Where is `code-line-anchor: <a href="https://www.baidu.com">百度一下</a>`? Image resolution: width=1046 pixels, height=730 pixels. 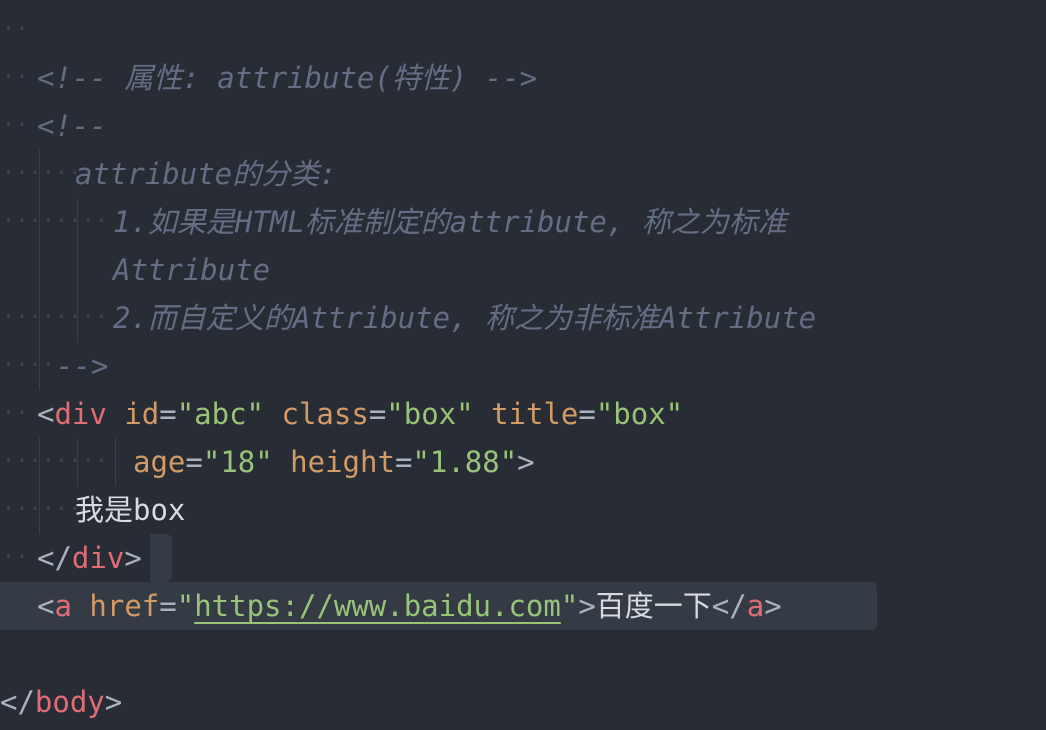 code-line-anchor: <a href="https://www.baidu.com">百度一下</a> is located at coordinates (391, 606).